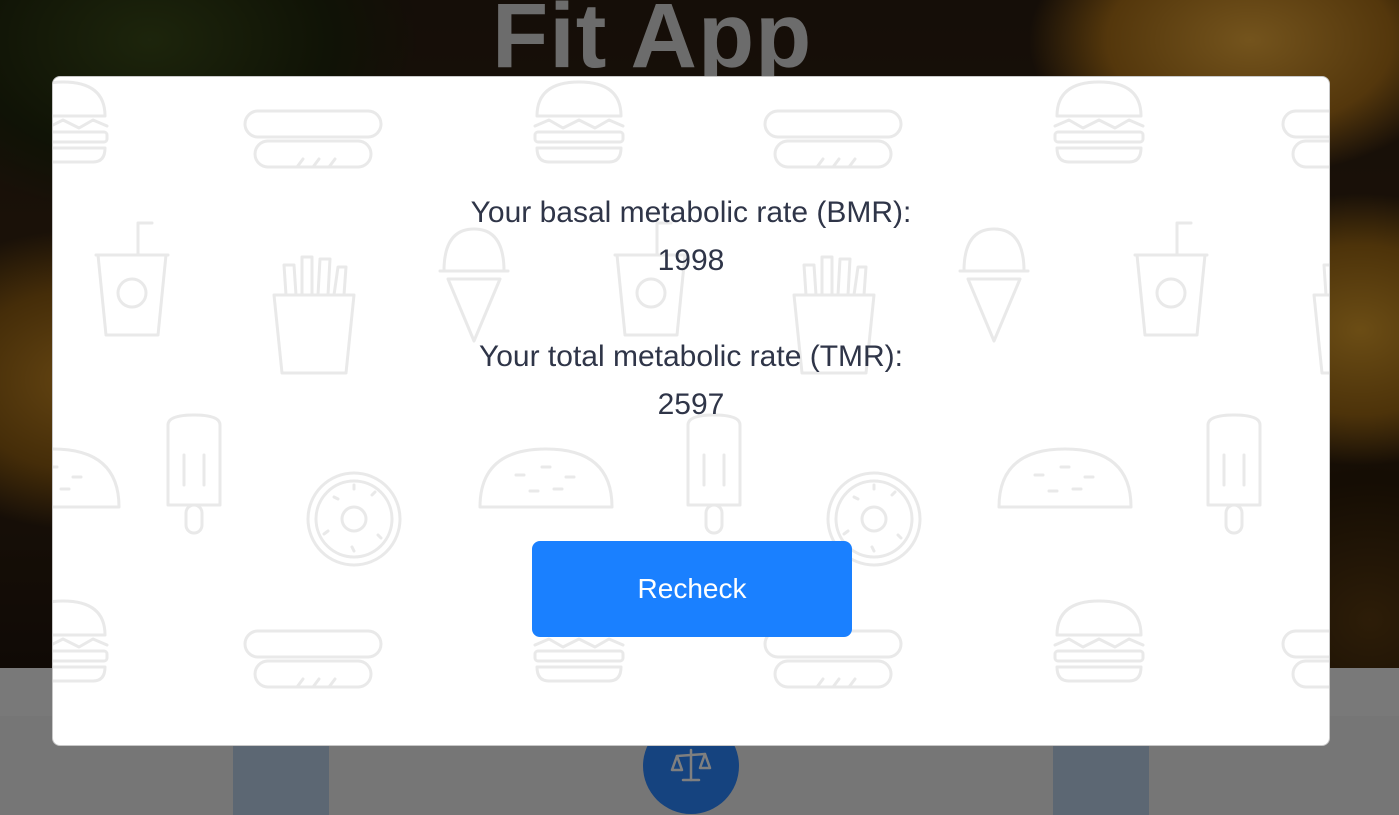 This screenshot has height=815, width=1399. Describe the element at coordinates (691, 356) in the screenshot. I see `tmr-label: Your total metabolic rate (TMR):` at that location.